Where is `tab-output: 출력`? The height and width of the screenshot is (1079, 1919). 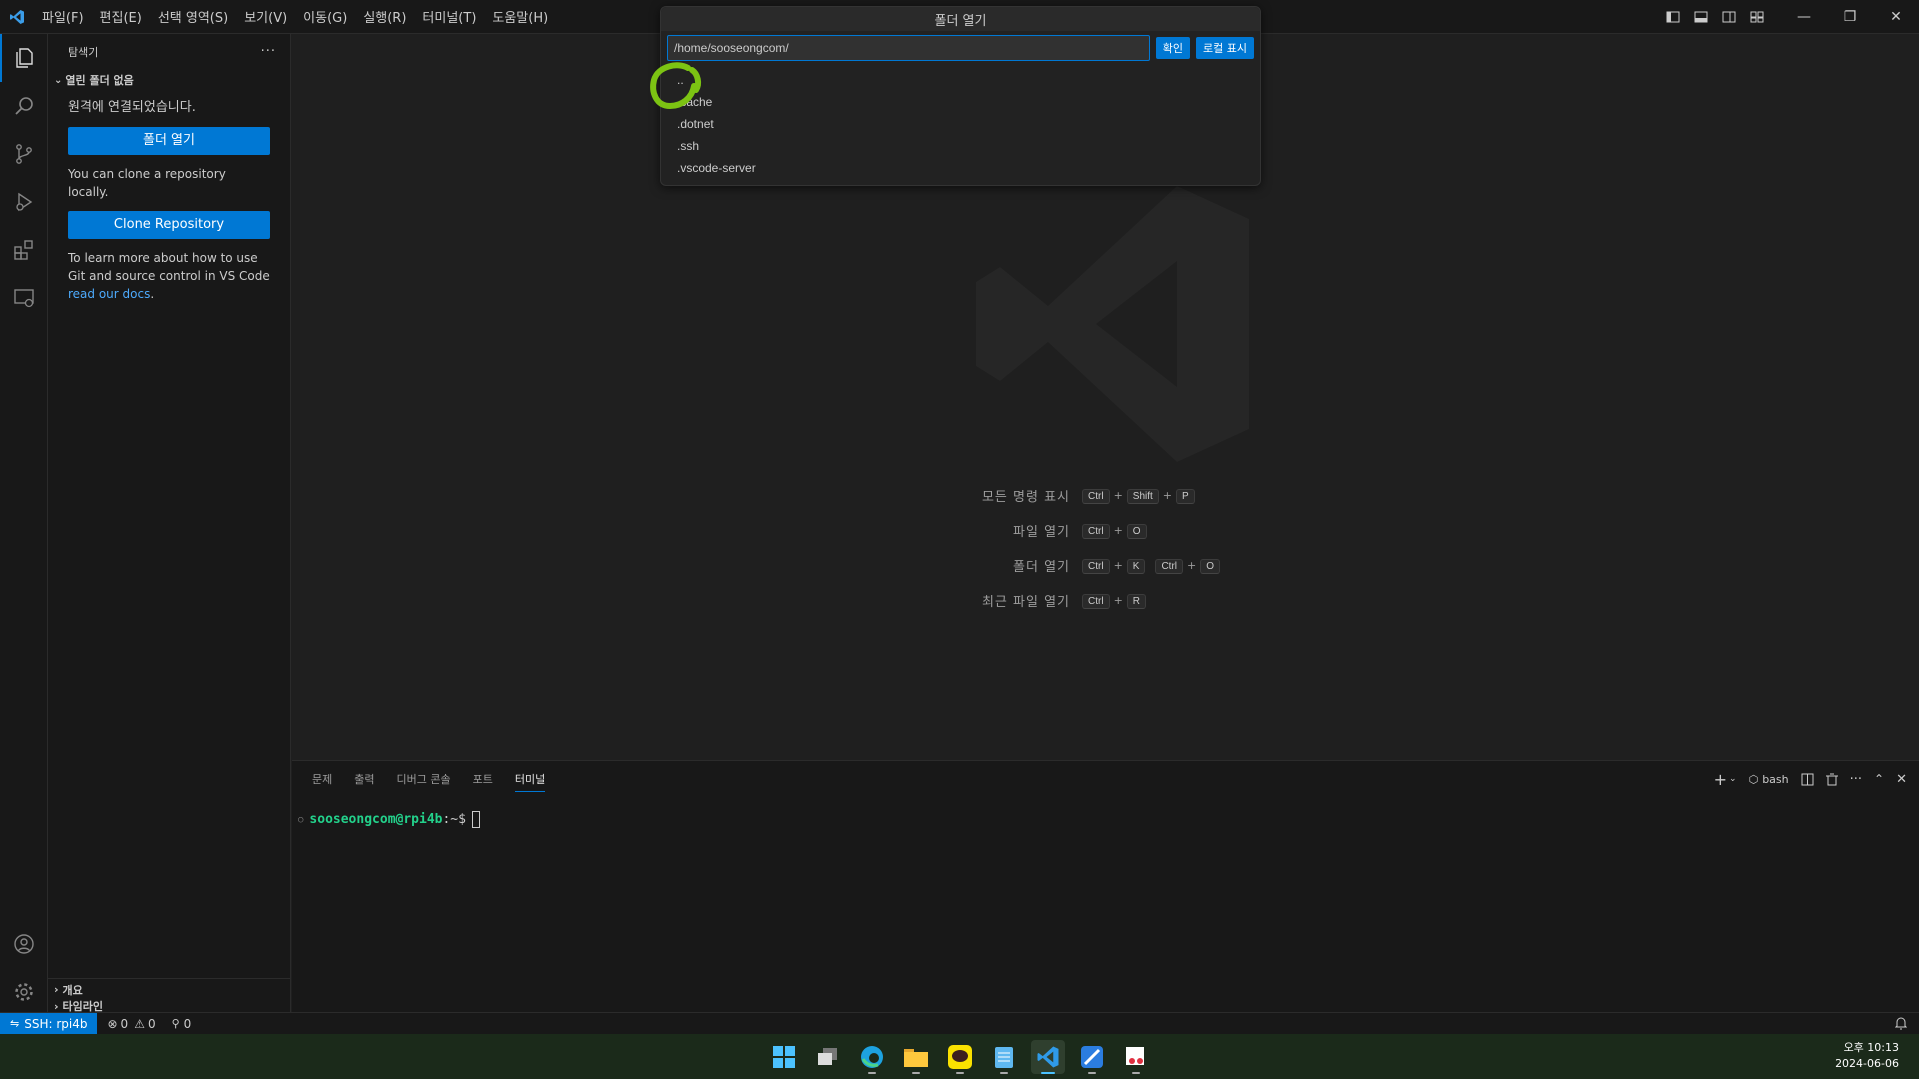 tab-output: 출력 is located at coordinates (364, 779).